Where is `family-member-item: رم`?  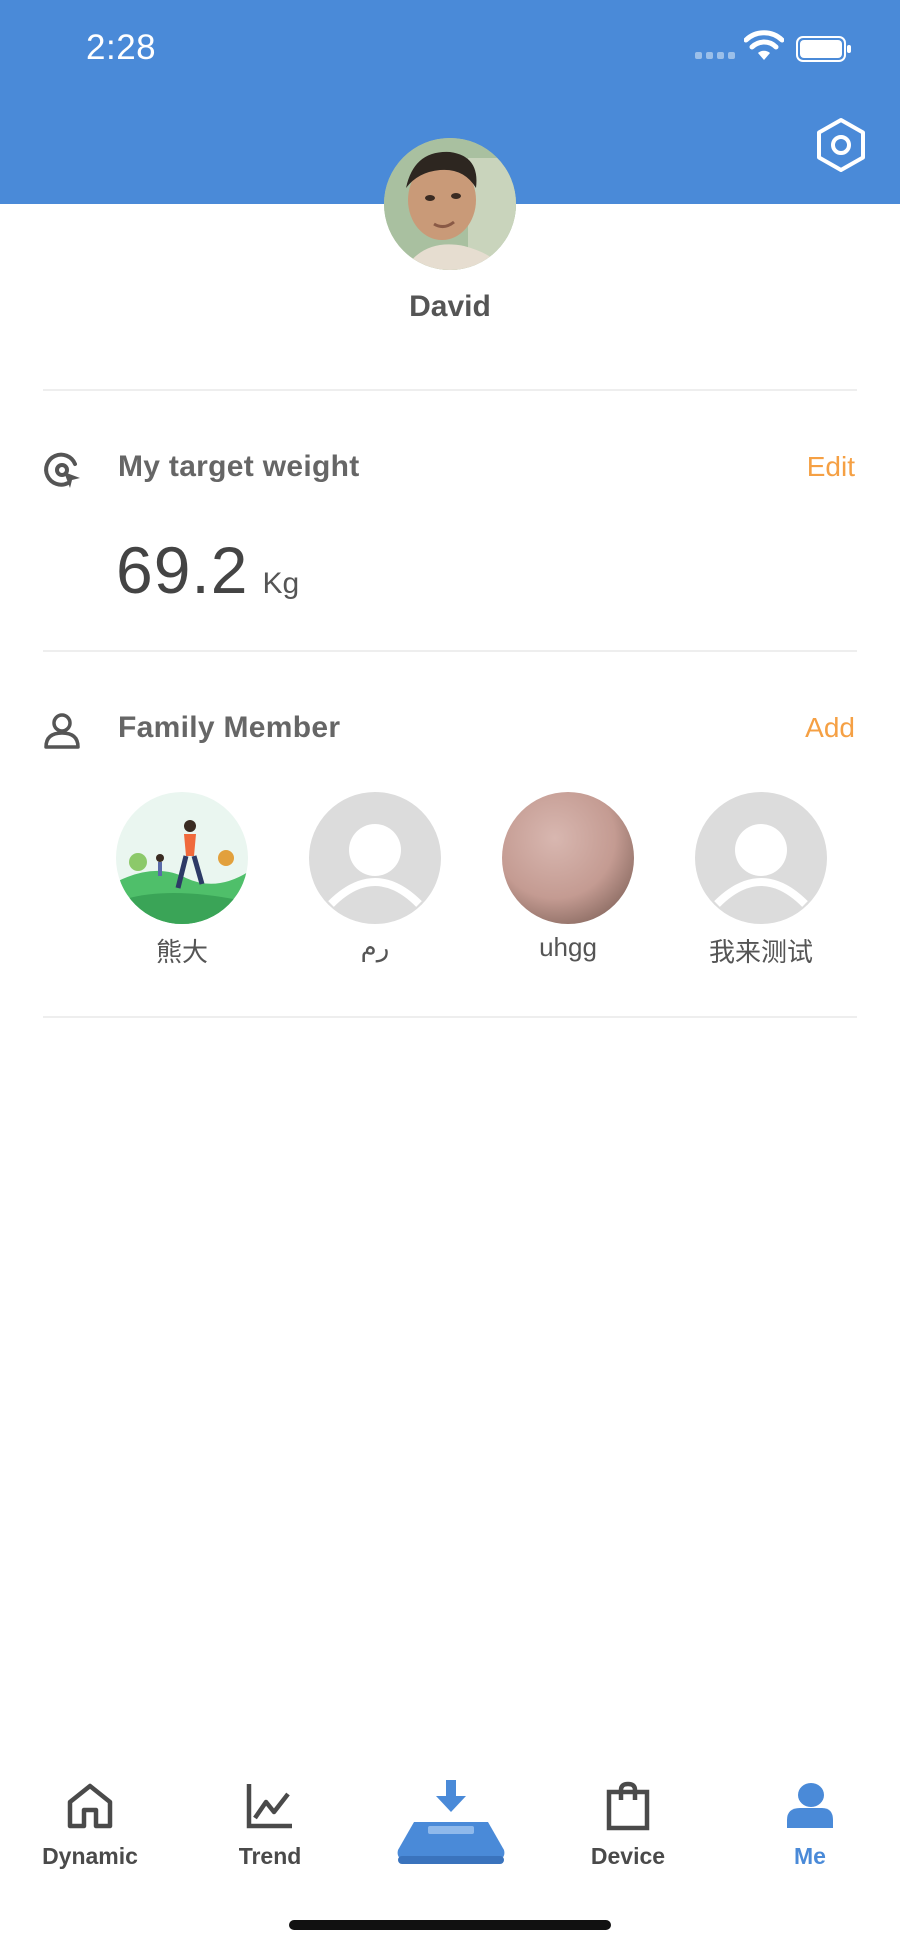 family-member-item: رم is located at coordinates (375, 877).